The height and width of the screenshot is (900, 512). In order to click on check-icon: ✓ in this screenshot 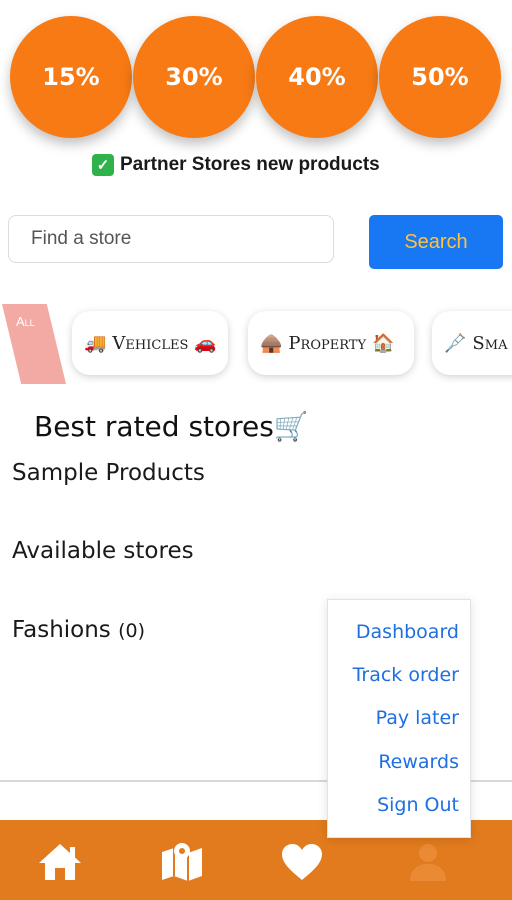, I will do `click(103, 165)`.